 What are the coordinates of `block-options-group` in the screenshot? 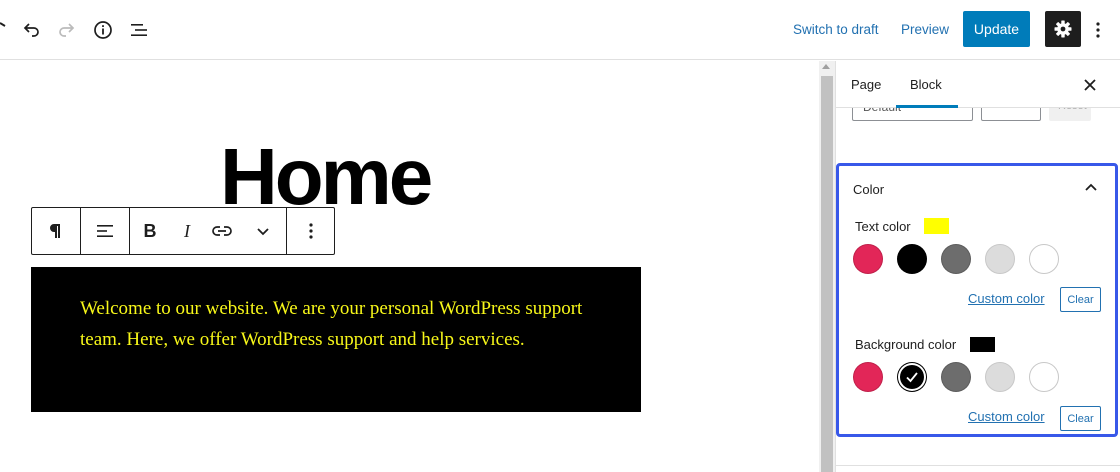 It's located at (311, 231).